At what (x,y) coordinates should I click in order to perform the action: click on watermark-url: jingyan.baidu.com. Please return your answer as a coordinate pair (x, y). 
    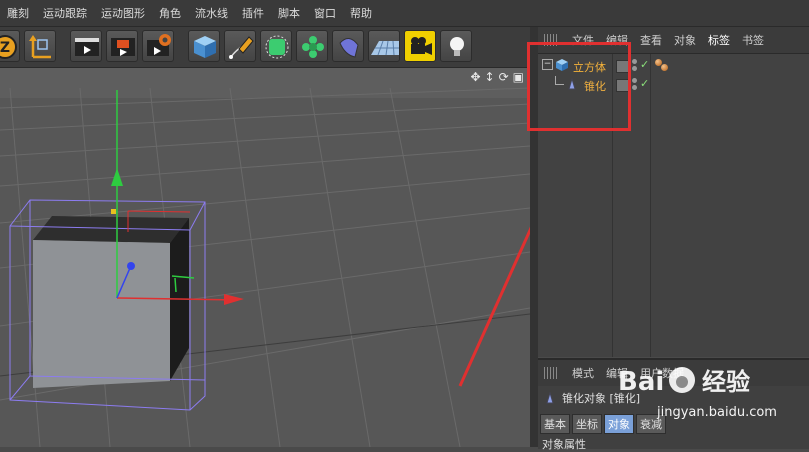
    Looking at the image, I should click on (717, 412).